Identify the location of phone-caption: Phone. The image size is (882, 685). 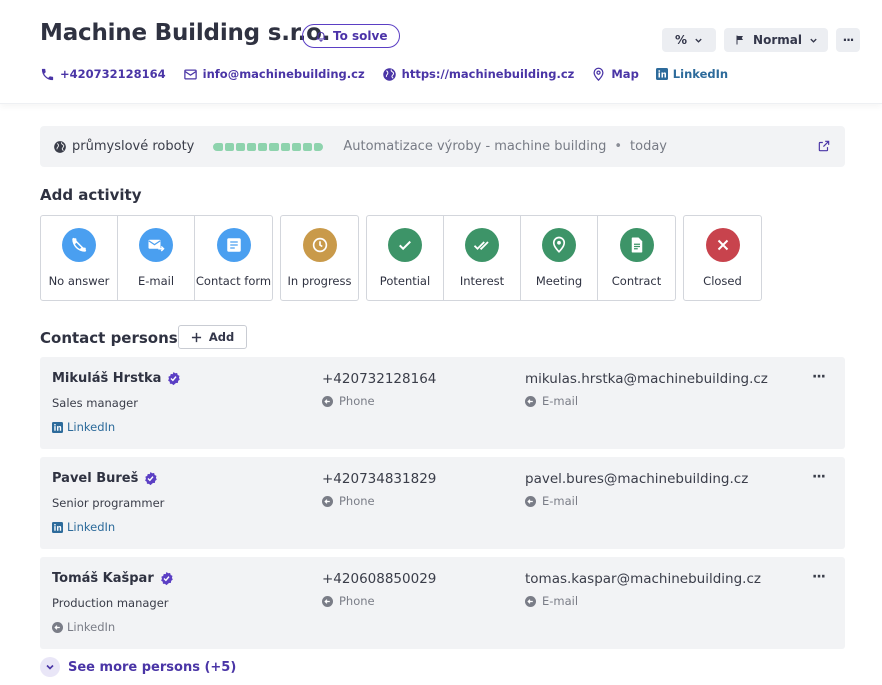
(357, 601).